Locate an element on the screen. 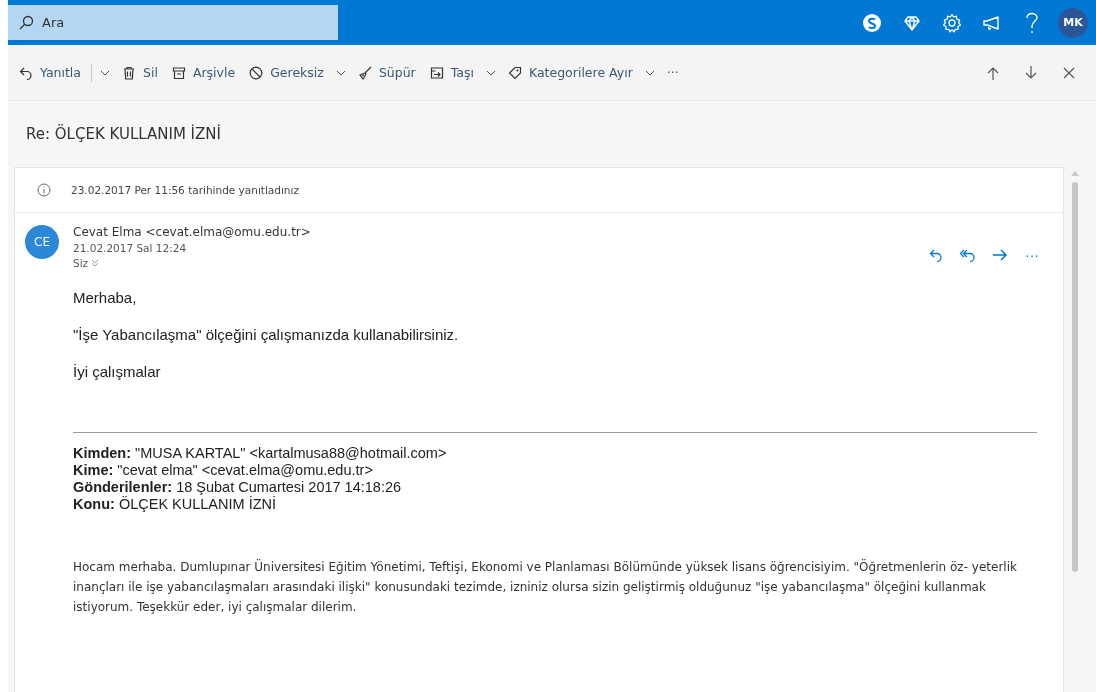  toolbar-button: Arşivle is located at coordinates (203, 72).